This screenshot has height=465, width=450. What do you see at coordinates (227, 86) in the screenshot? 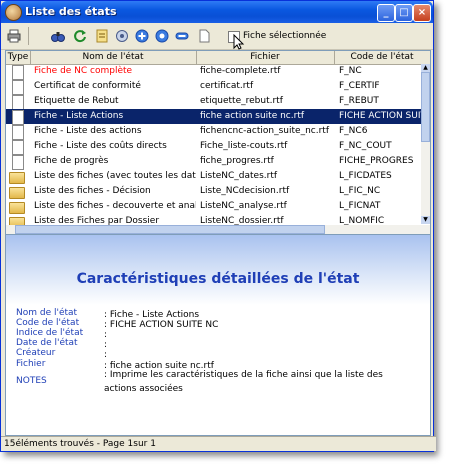
I see `file-cell: certificat.rtf` at bounding box center [227, 86].